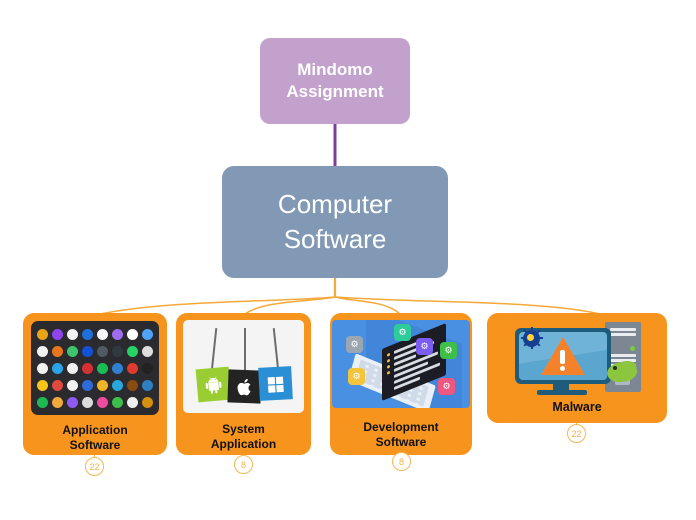 The height and width of the screenshot is (520, 696). I want to click on connector-to-application-software, so click(217, 305).